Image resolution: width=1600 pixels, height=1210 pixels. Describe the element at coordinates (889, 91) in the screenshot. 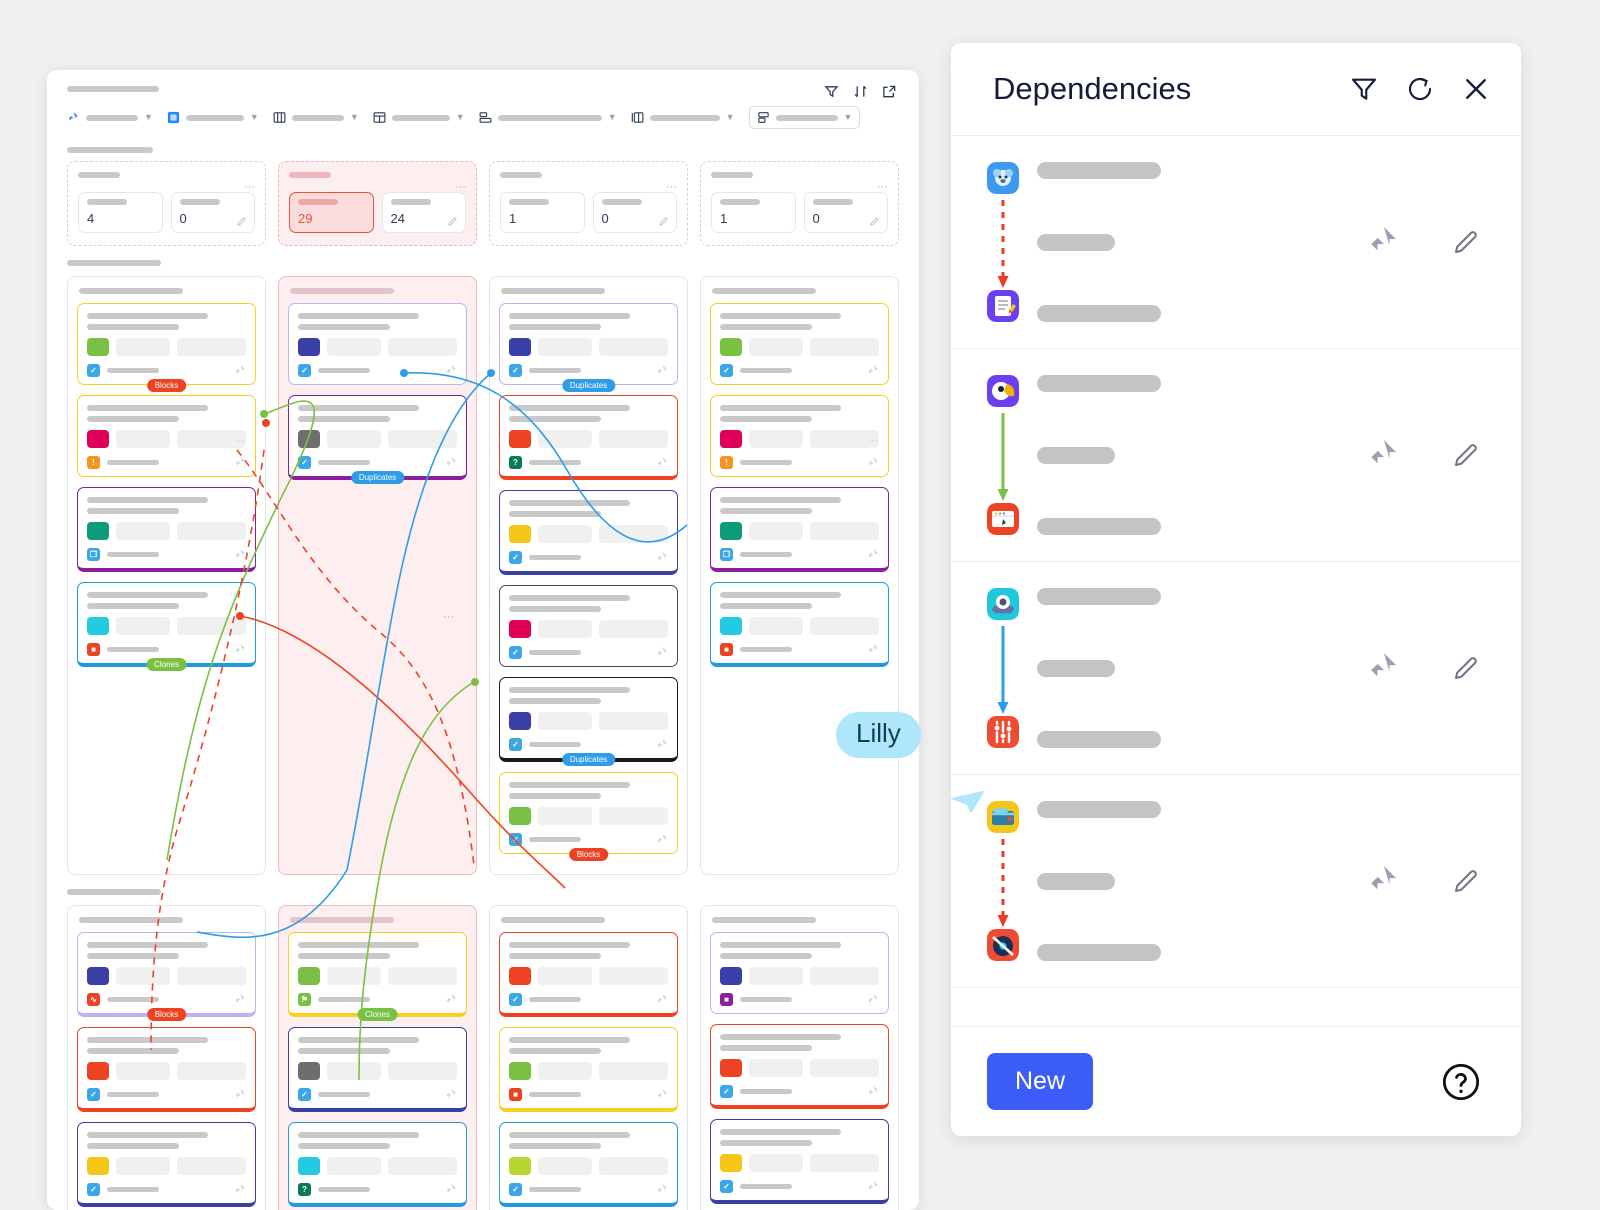

I see `expand-icon` at that location.